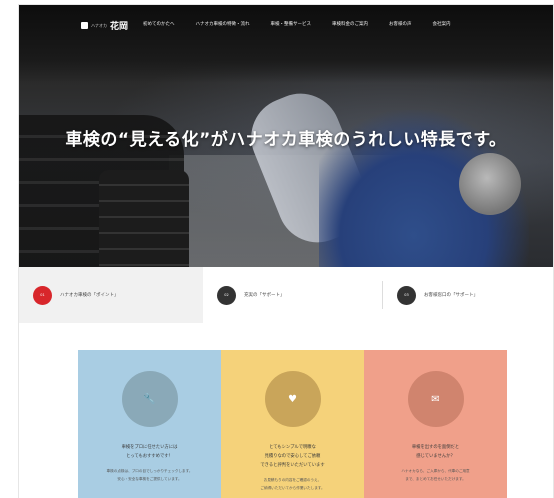 Image resolution: width=554 pixels, height=498 pixels. Describe the element at coordinates (286, 140) in the screenshot. I see `hero-headline: 車検の“見える化”がハナオカ車検のうれしい特長です。` at that location.